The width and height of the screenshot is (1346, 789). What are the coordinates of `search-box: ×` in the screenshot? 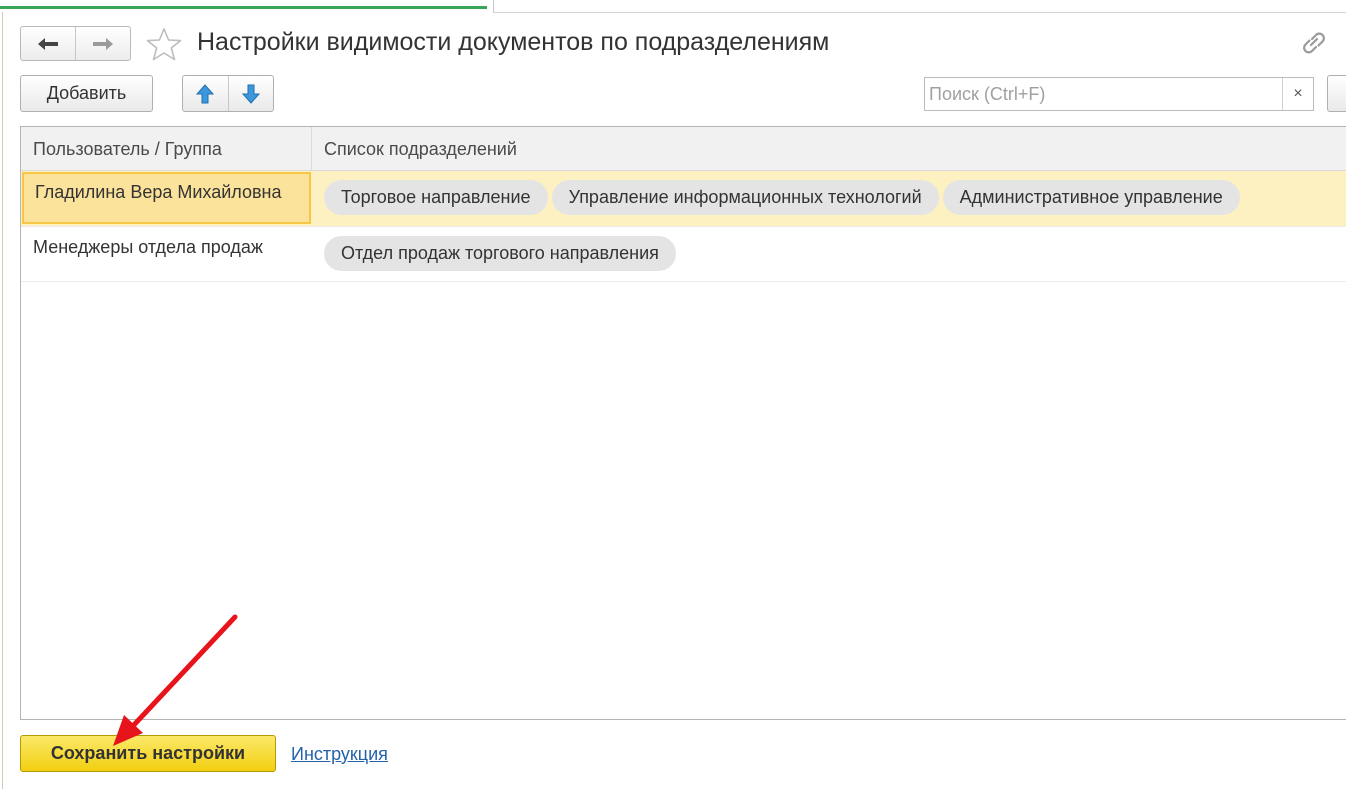 It's located at (1119, 94).